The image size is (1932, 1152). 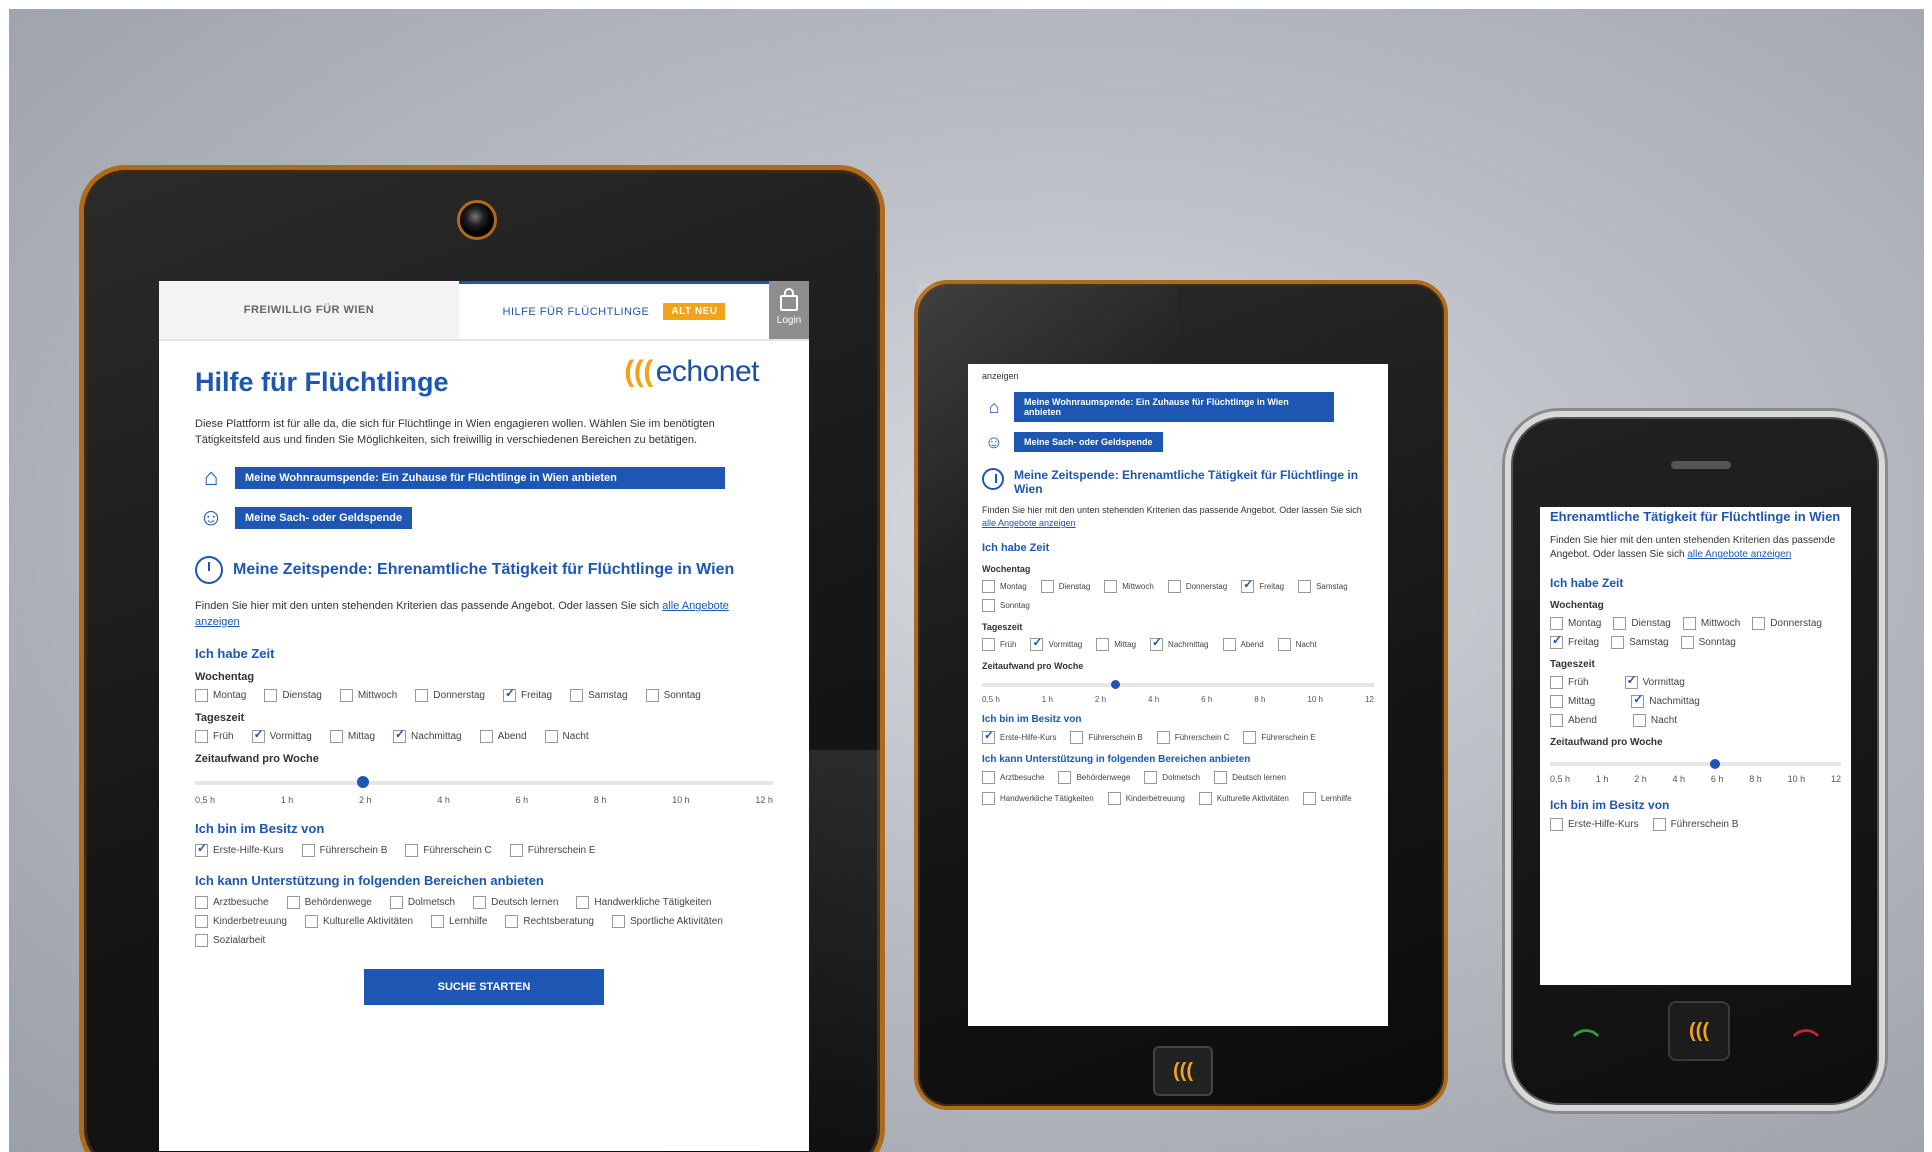 I want to click on checkbox-bereiche: Behördenwege, so click(x=329, y=902).